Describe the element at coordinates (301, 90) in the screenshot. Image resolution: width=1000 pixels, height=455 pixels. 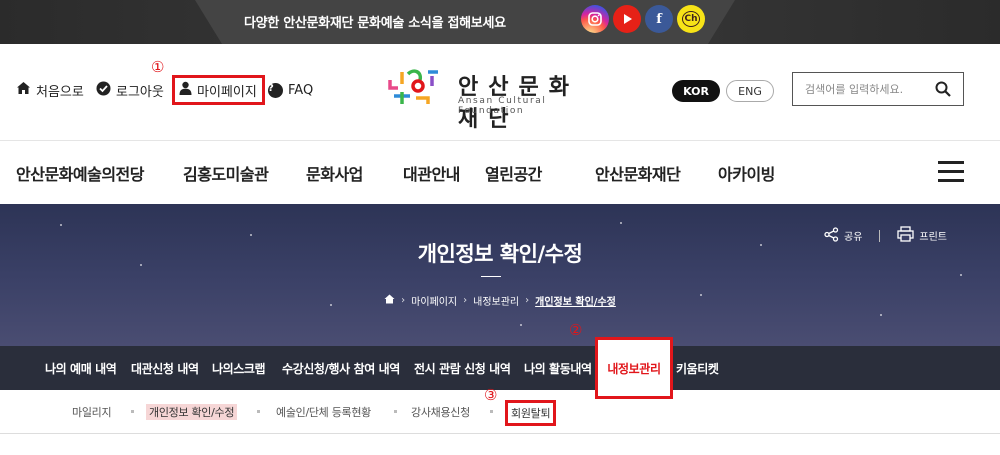
I see `faq-label: FAQ` at that location.